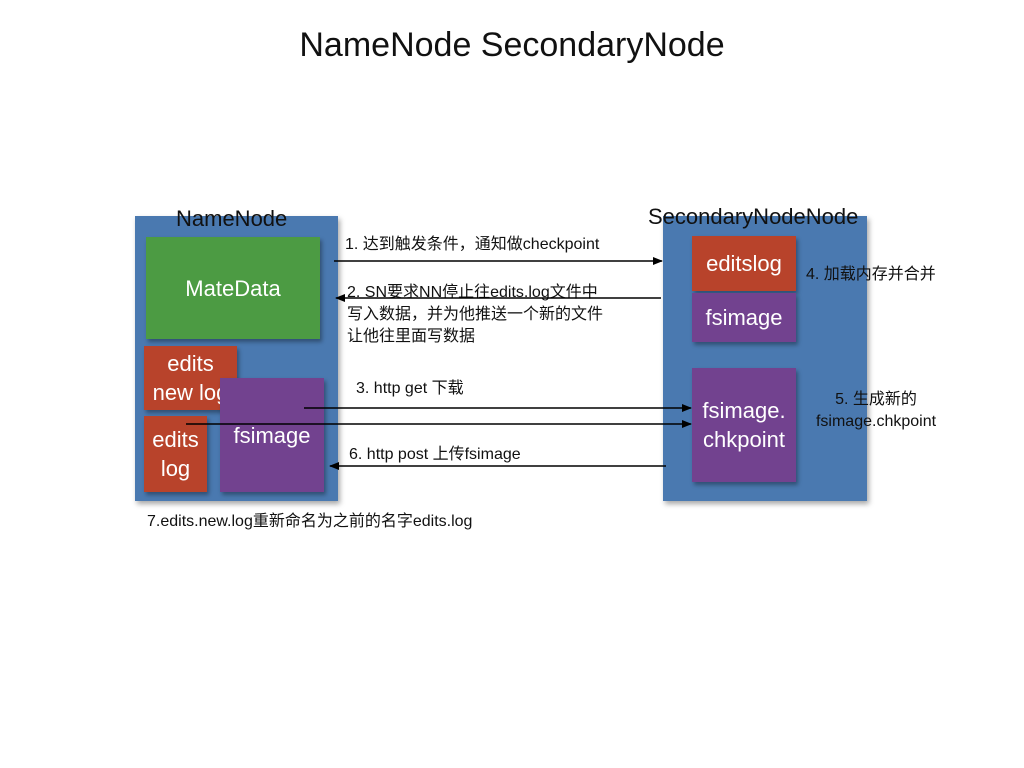  Describe the element at coordinates (439, 363) in the screenshot. I see `flow-arrows` at that location.